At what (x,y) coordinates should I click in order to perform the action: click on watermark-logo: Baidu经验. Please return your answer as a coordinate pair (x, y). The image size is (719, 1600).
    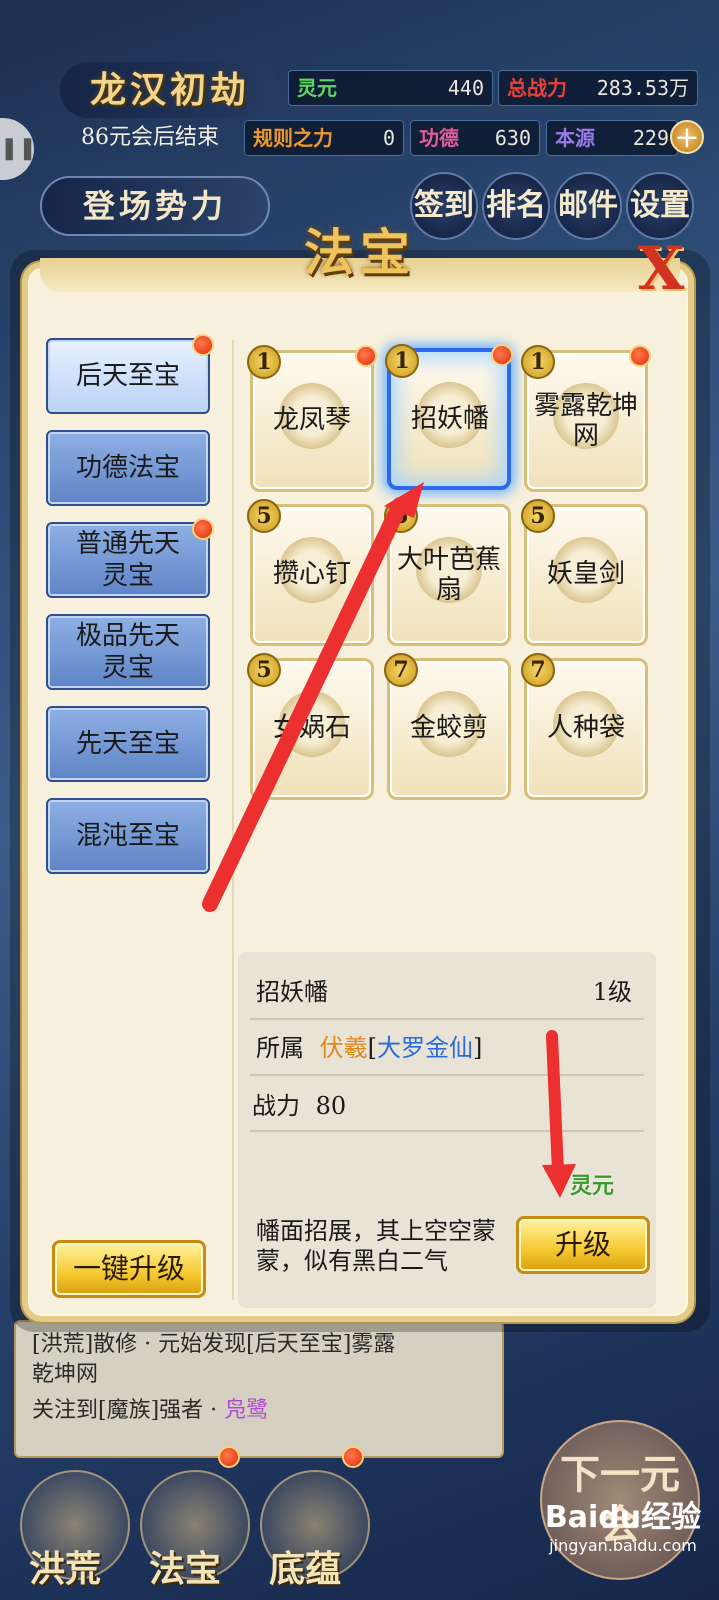
    Looking at the image, I should click on (623, 1517).